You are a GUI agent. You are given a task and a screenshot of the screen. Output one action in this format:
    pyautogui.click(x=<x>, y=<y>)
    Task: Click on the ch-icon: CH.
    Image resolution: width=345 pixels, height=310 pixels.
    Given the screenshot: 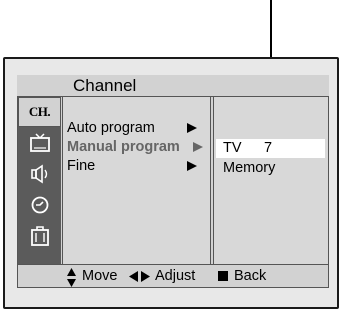 What is the action you would take?
    pyautogui.click(x=39, y=112)
    